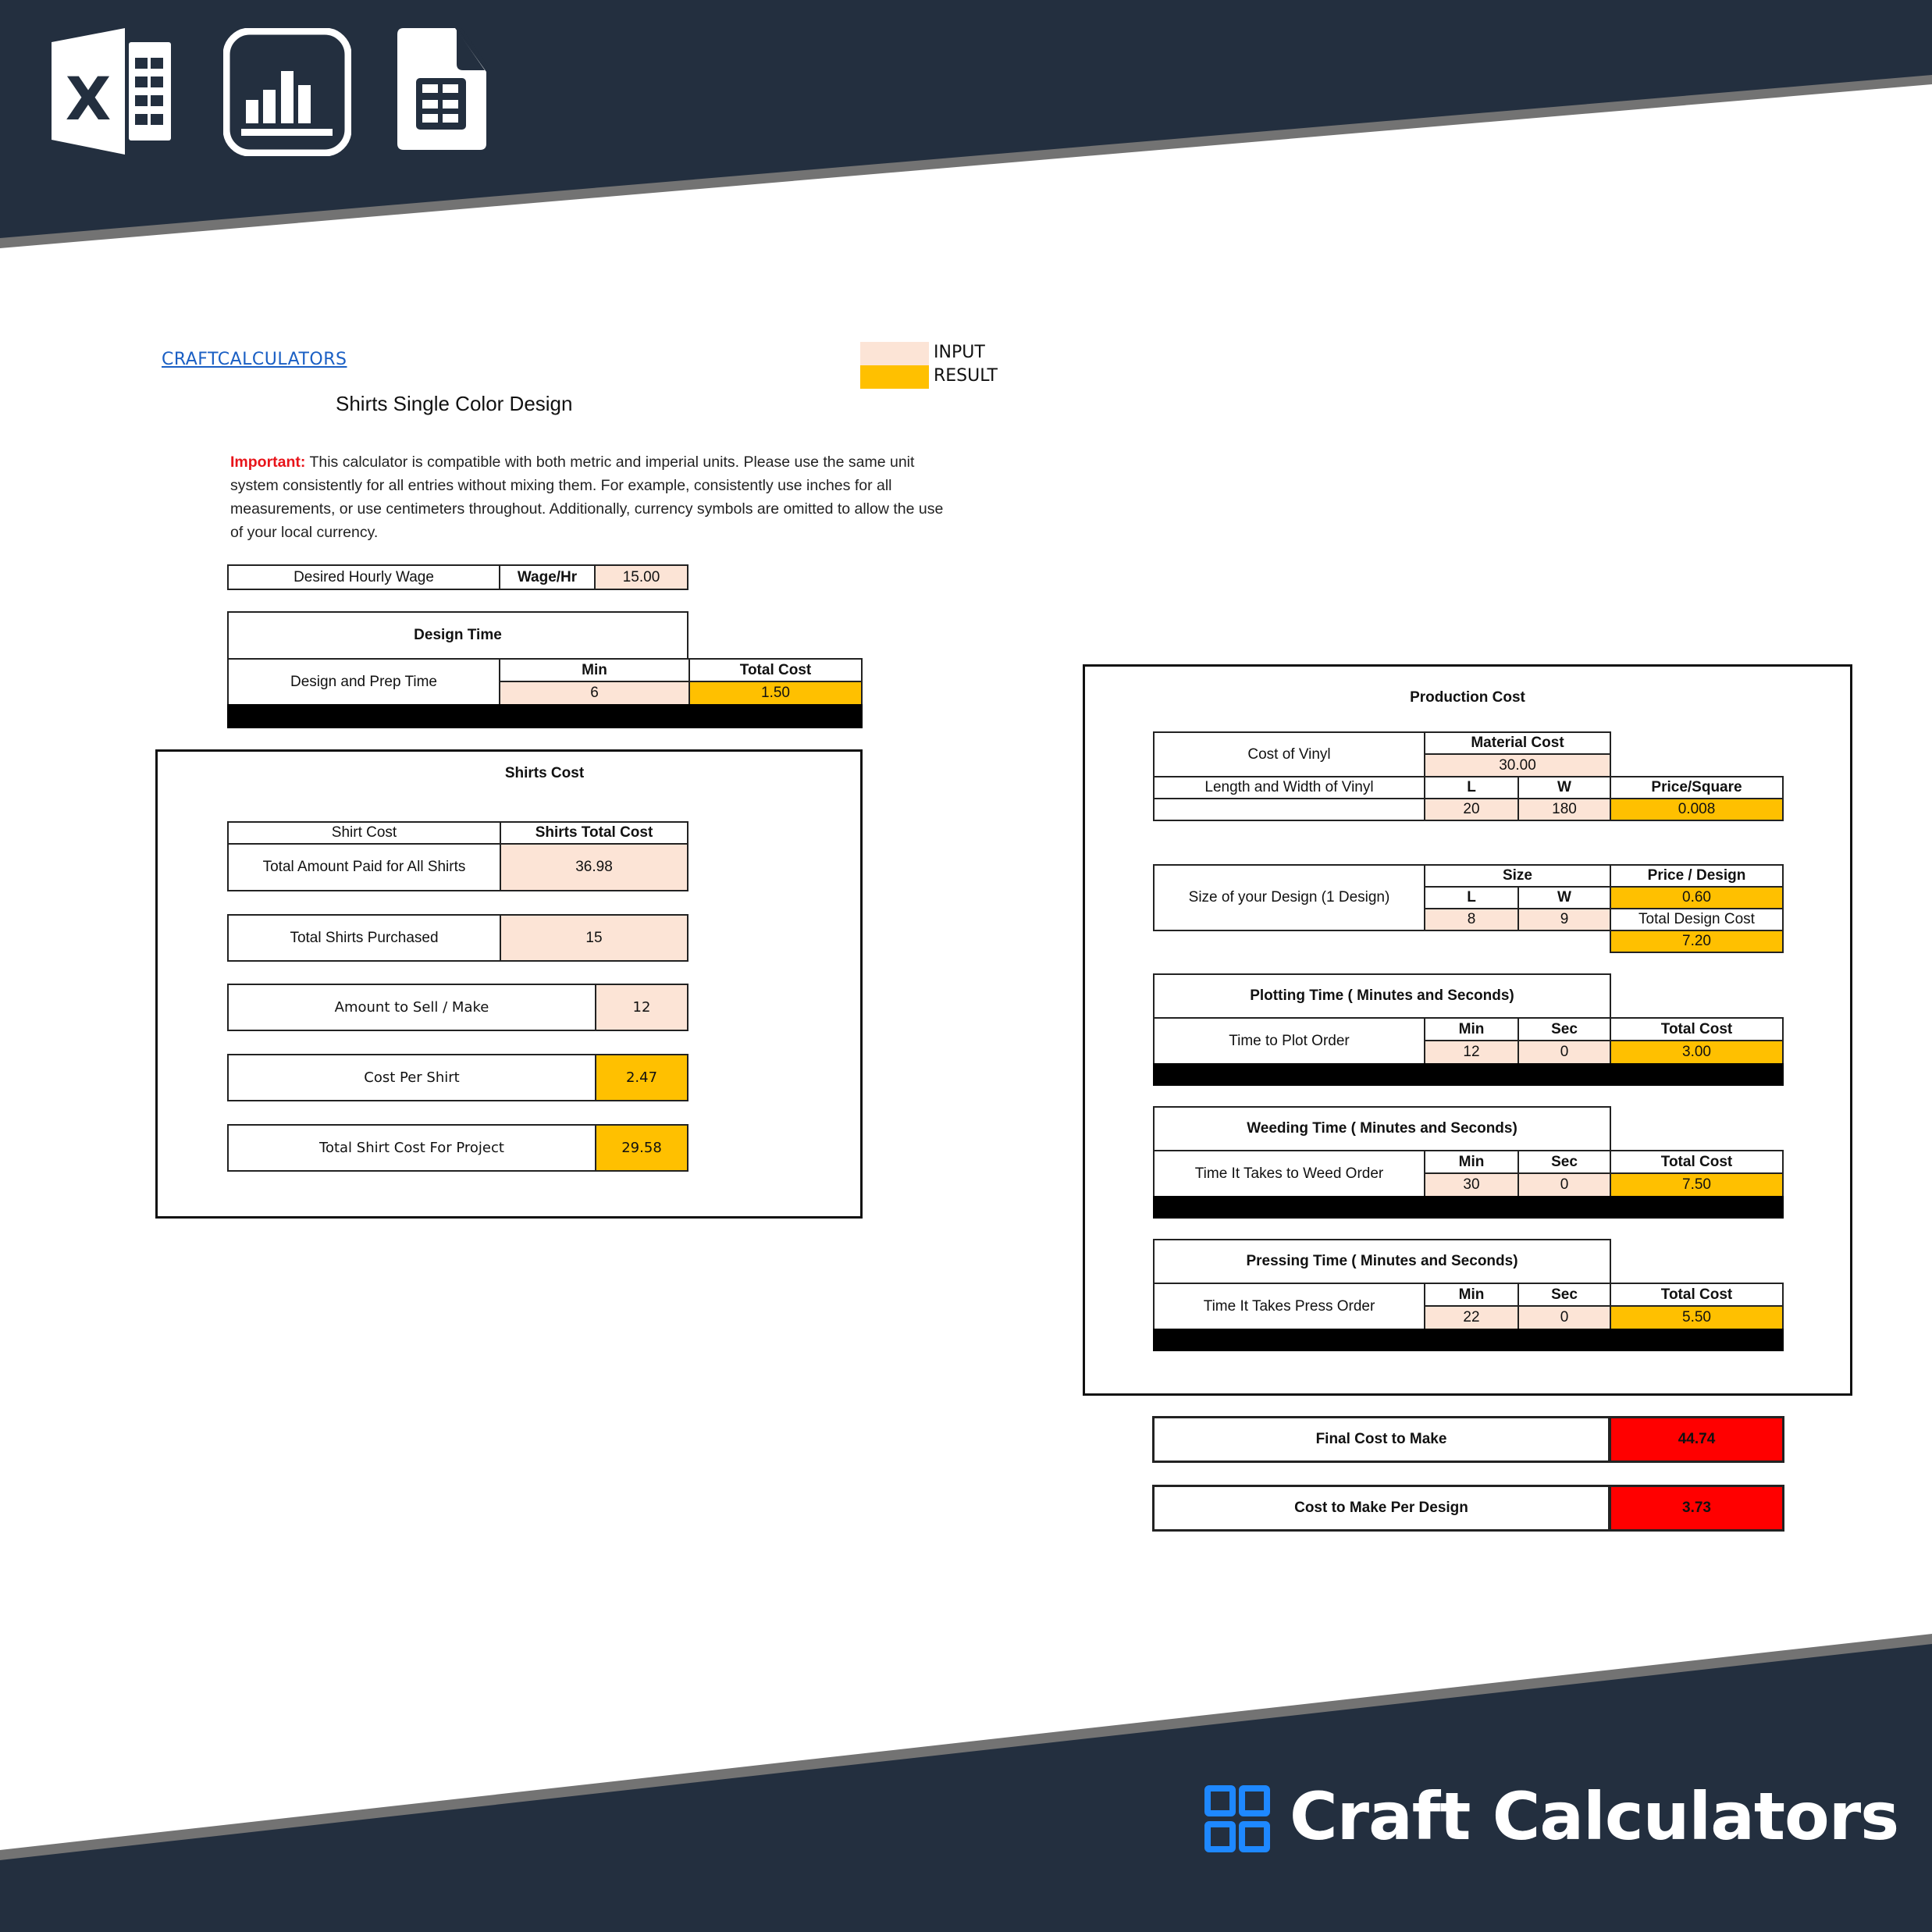 The image size is (1932, 1932). Describe the element at coordinates (1517, 765) in the screenshot. I see `material-cost-input: 30.00` at that location.